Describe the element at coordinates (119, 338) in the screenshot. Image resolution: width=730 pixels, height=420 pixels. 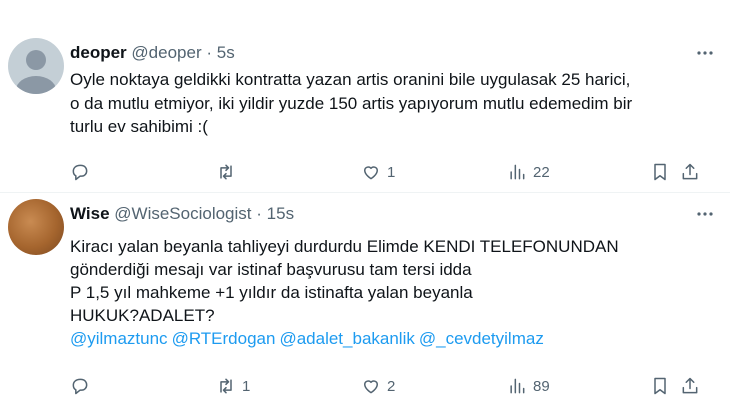
I see `mention-link: @yilmaztunc` at that location.